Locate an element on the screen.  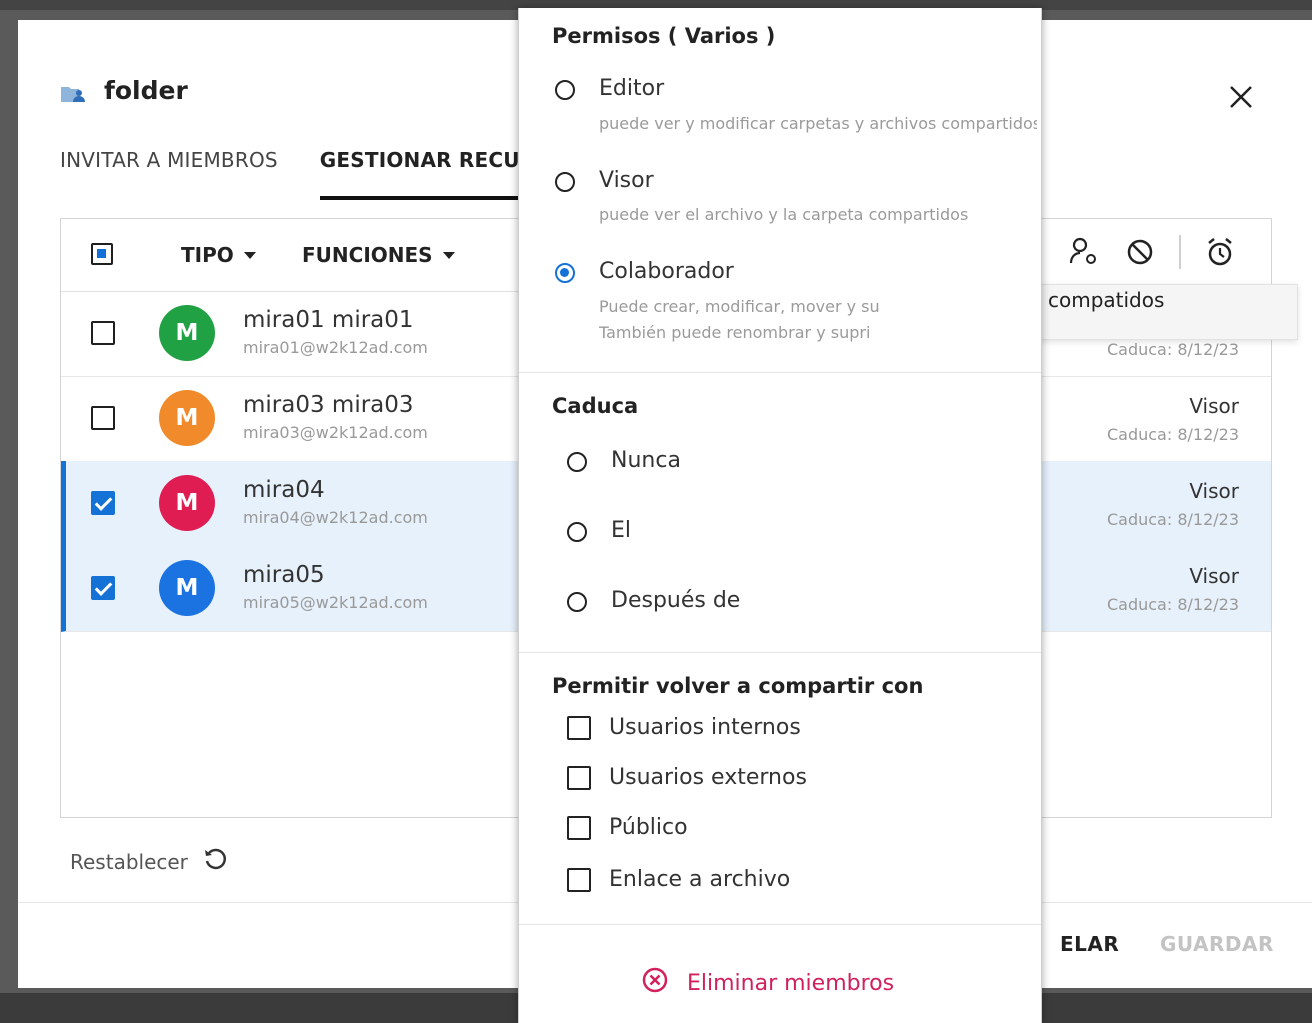
permission-label: Editor is located at coordinates (632, 88).